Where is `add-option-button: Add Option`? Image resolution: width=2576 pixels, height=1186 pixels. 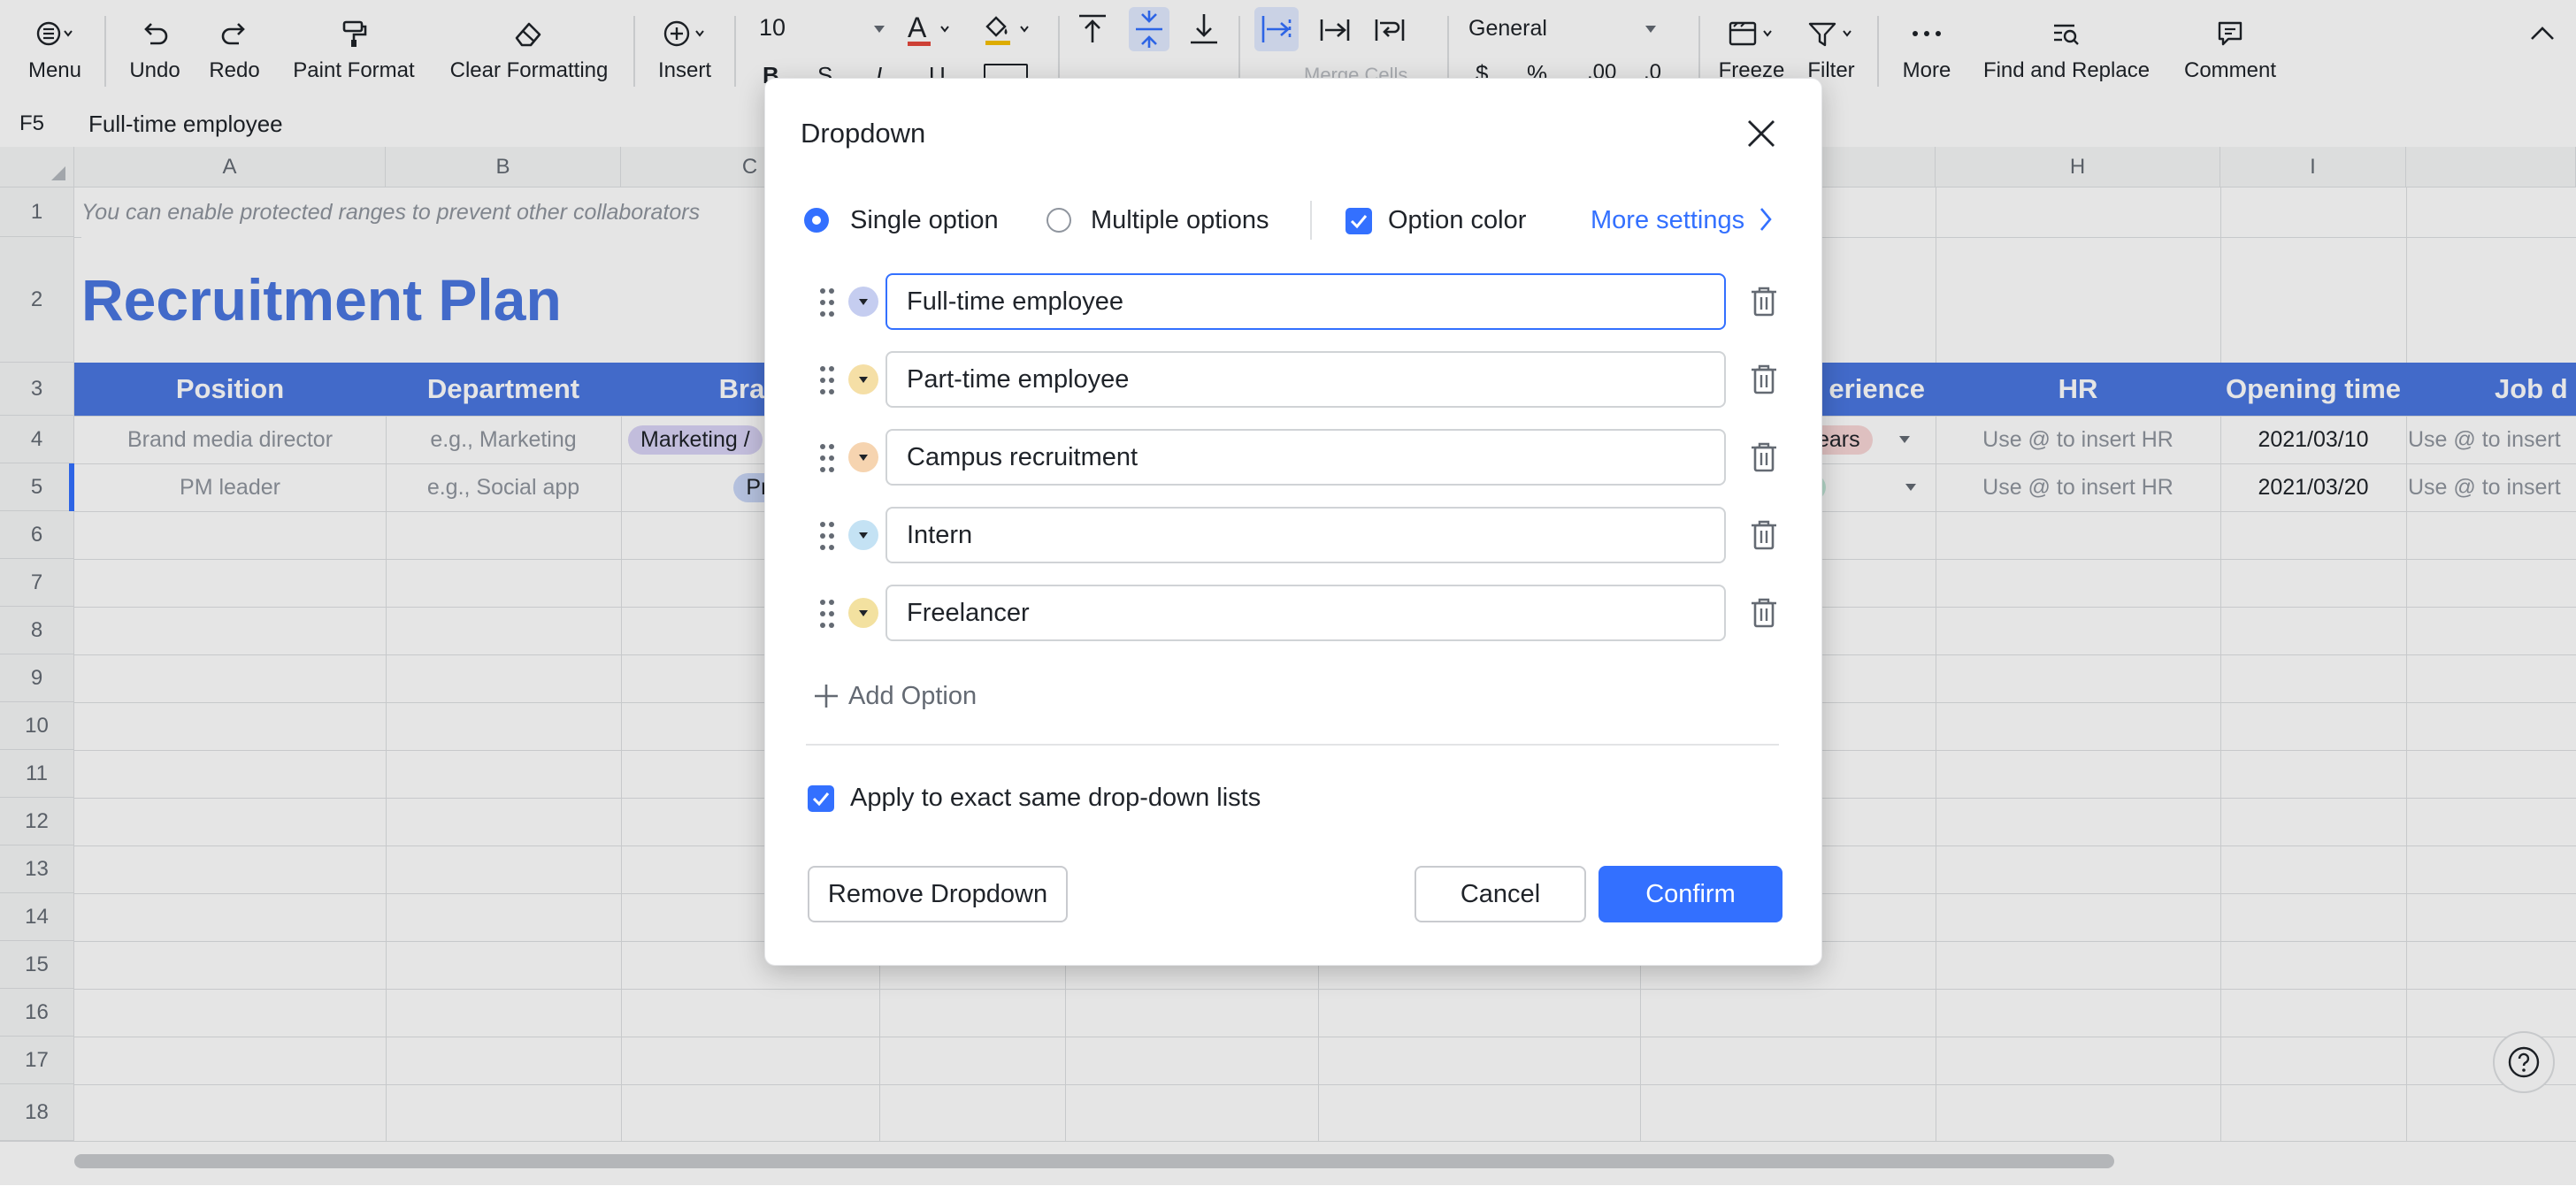
add-option-button: Add Option is located at coordinates (909, 696).